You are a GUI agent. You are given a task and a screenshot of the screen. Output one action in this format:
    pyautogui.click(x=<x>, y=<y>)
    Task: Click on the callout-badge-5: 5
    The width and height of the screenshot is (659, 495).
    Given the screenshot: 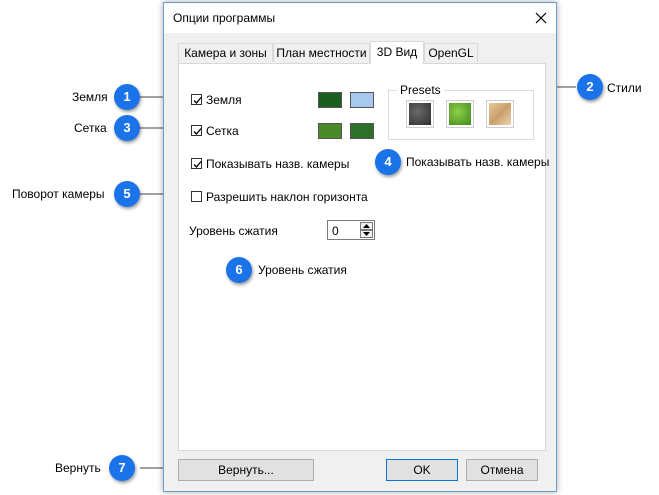 What is the action you would take?
    pyautogui.click(x=127, y=194)
    